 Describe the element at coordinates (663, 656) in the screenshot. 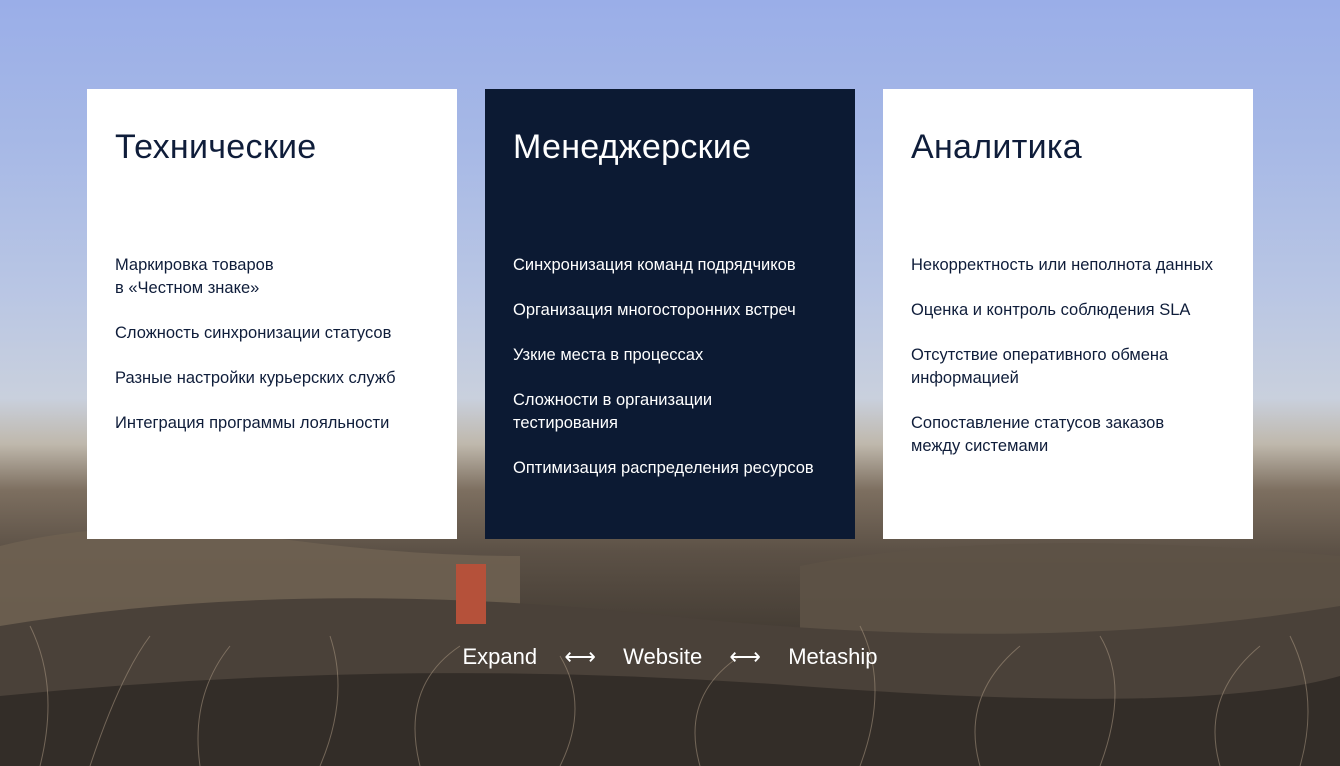

I see `footer-item-website: Website` at that location.